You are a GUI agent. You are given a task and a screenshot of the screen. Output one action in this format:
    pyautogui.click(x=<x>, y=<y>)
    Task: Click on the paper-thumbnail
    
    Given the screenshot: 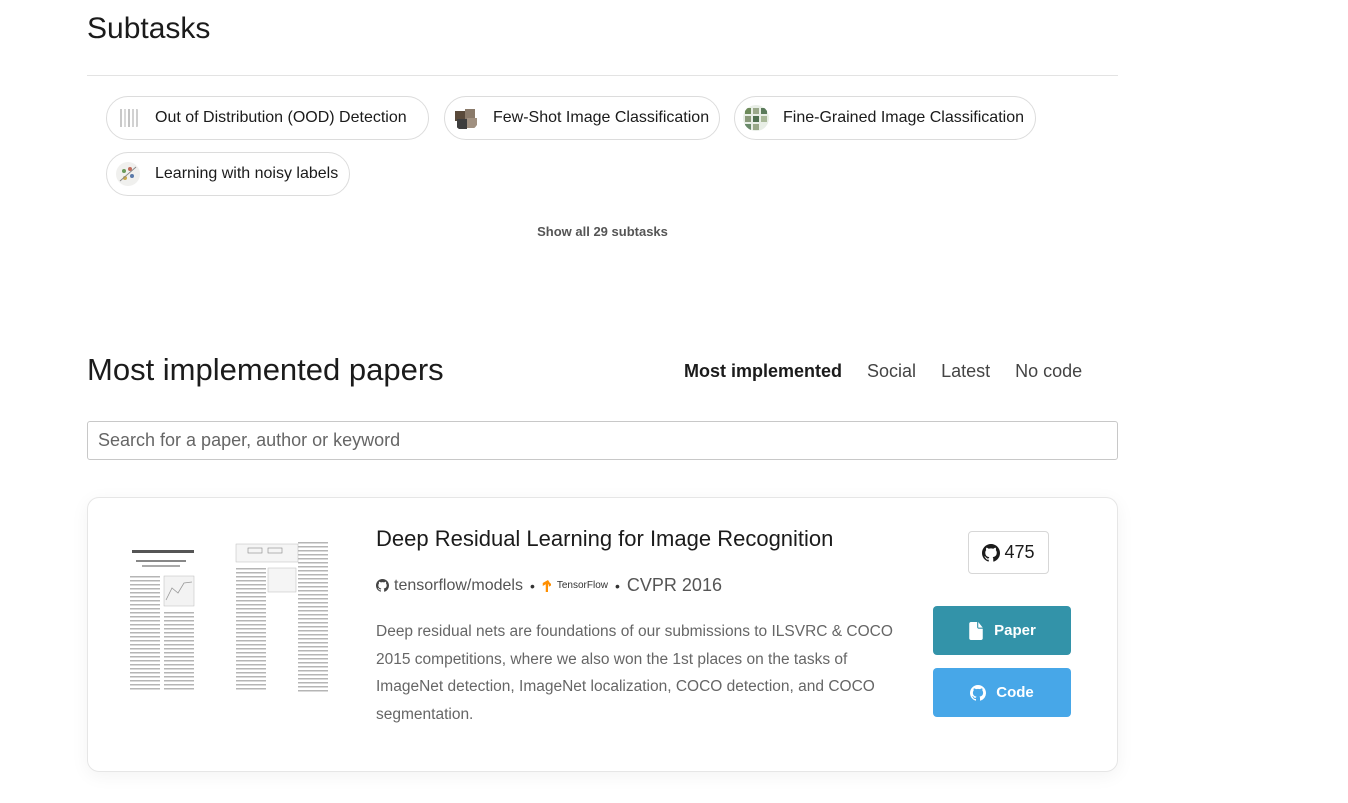 What is the action you would take?
    pyautogui.click(x=230, y=620)
    